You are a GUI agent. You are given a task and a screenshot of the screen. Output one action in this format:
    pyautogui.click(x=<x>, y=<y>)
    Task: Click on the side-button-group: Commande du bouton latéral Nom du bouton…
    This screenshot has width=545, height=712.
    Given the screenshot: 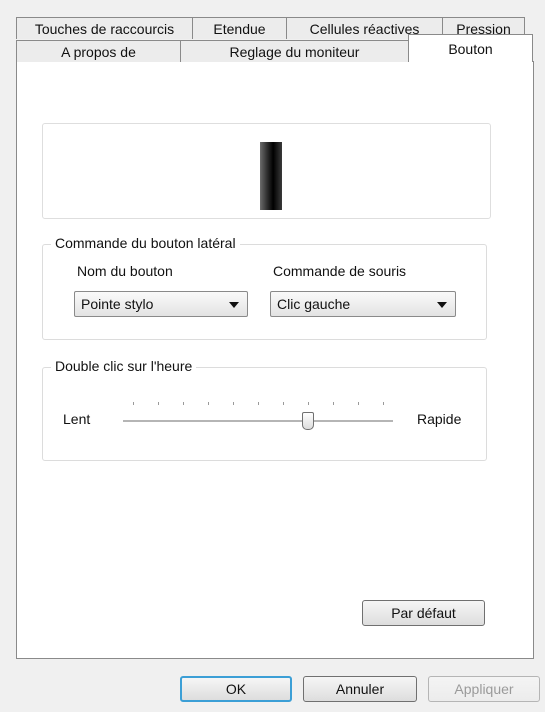 What is the action you would take?
    pyautogui.click(x=264, y=287)
    